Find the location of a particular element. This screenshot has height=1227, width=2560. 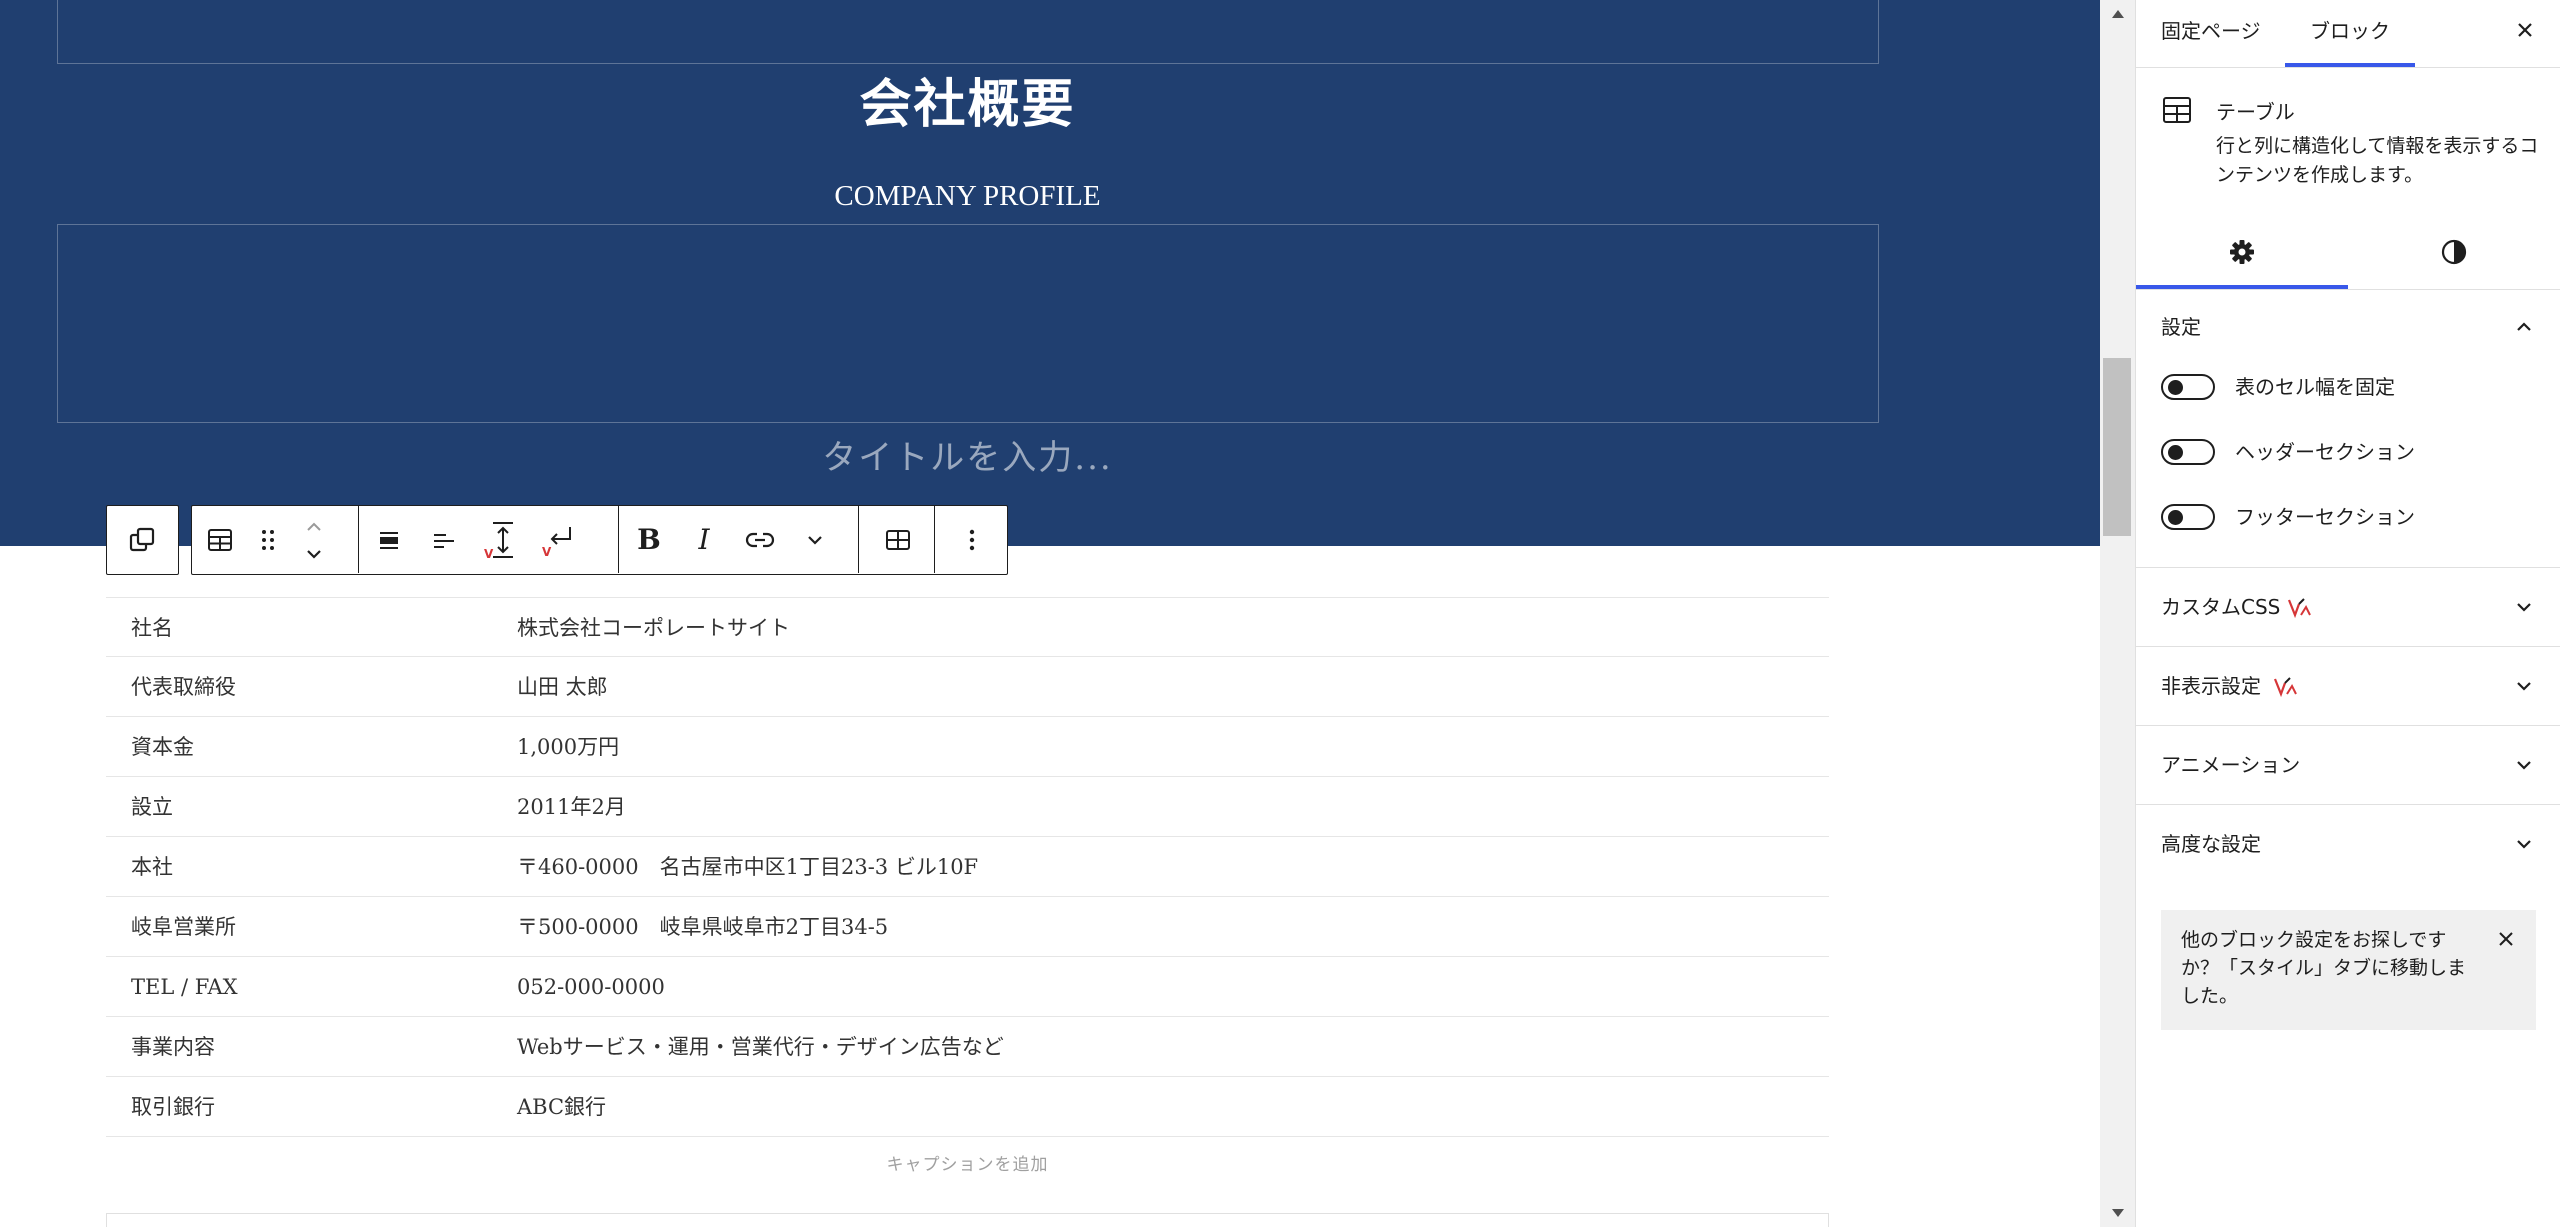

table-cell-label: TEL / FAX is located at coordinates (184, 987).